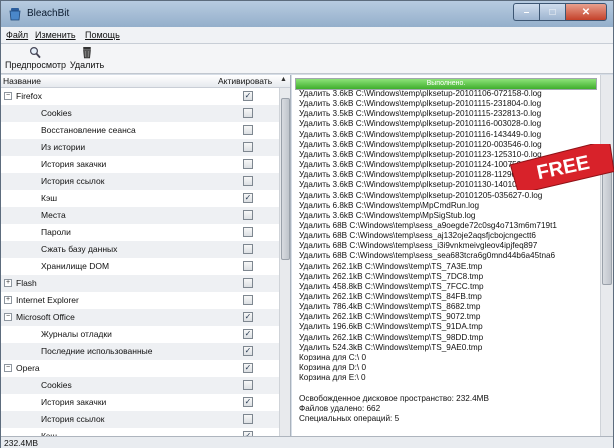  Describe the element at coordinates (102, 35) in the screenshot. I see `menu-help: Помощь` at that location.